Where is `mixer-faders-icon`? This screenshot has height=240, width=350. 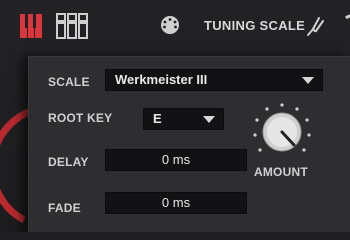 mixer-faders-icon is located at coordinates (72, 26).